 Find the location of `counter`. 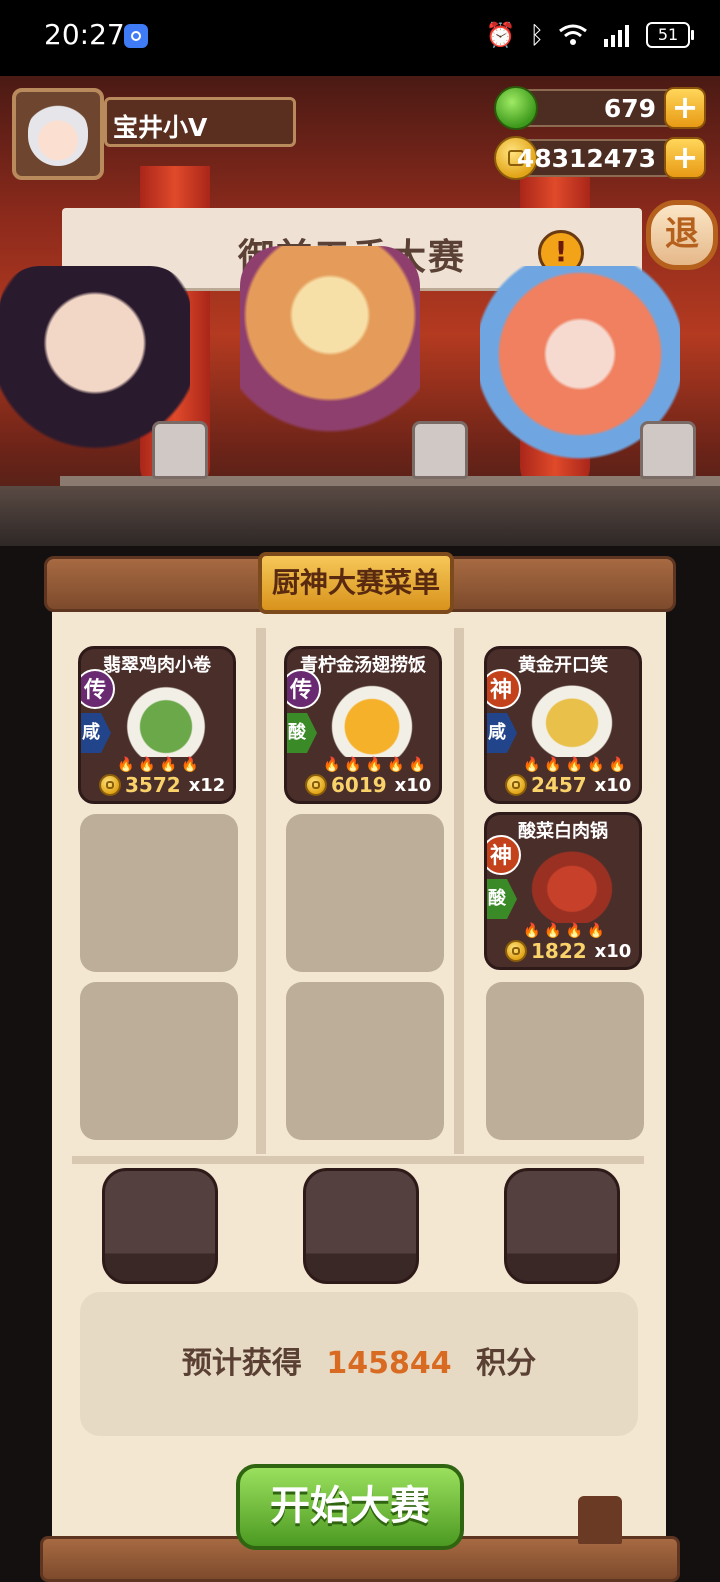

counter is located at coordinates (360, 516).